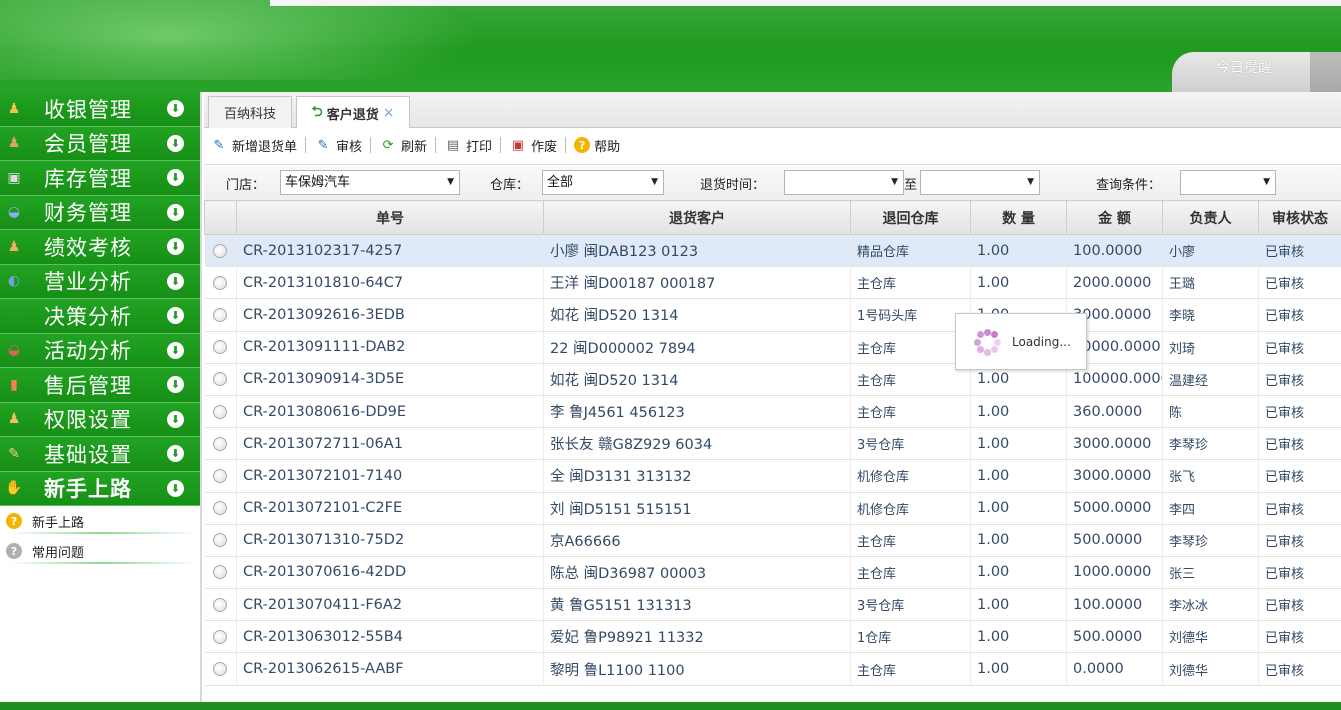 The image size is (1341, 710). What do you see at coordinates (1114, 283) in the screenshot?
I see `amount-cell: 2000.0000` at bounding box center [1114, 283].